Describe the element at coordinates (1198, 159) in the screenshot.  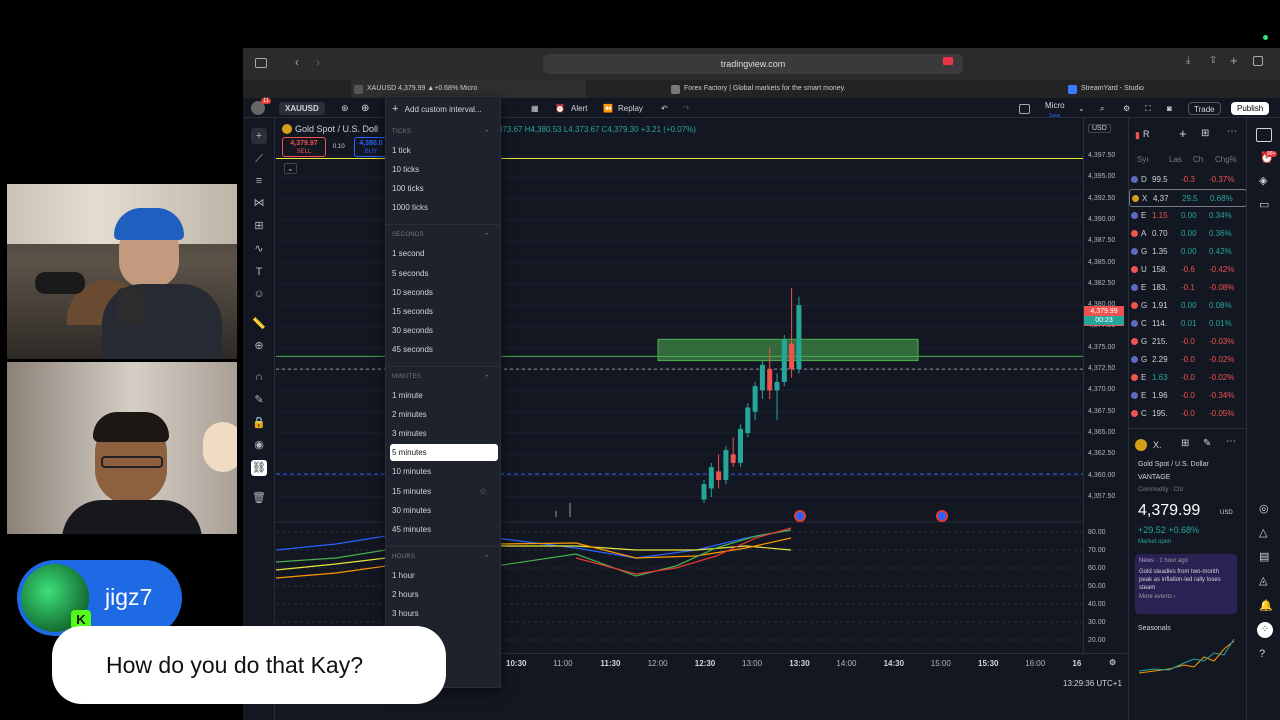
I see `col-change: Ch` at that location.